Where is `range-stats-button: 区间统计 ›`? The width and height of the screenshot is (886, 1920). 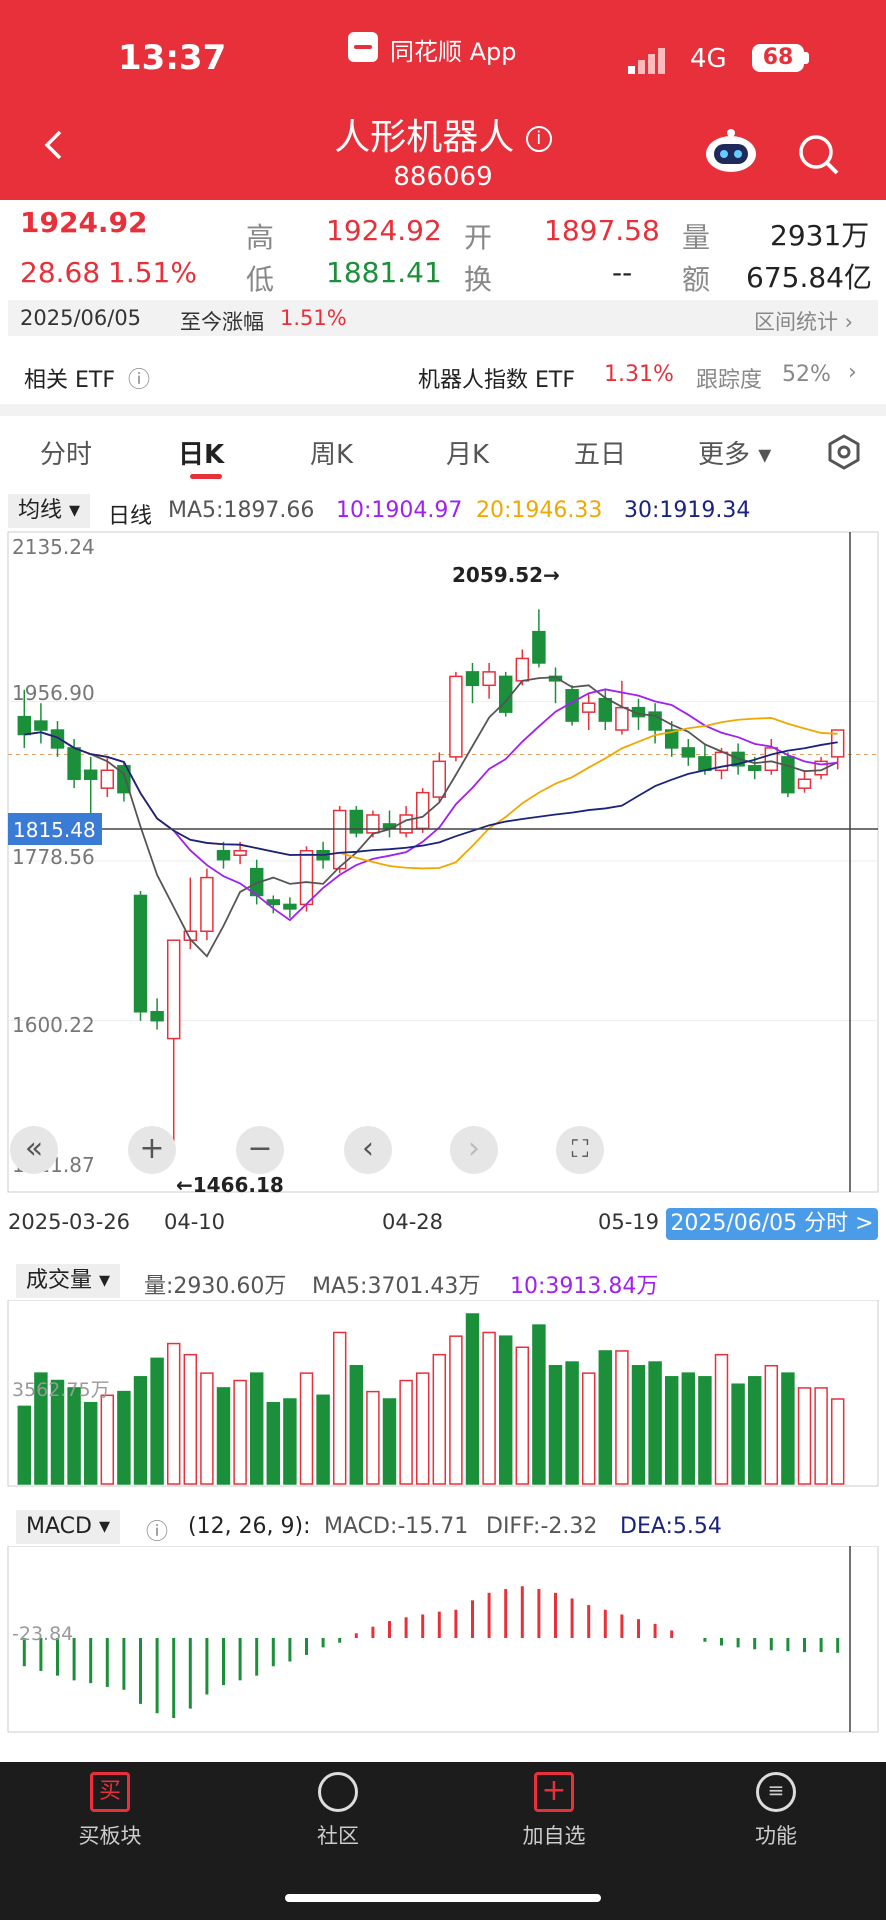
range-stats-button: 区间统计 › is located at coordinates (803, 321).